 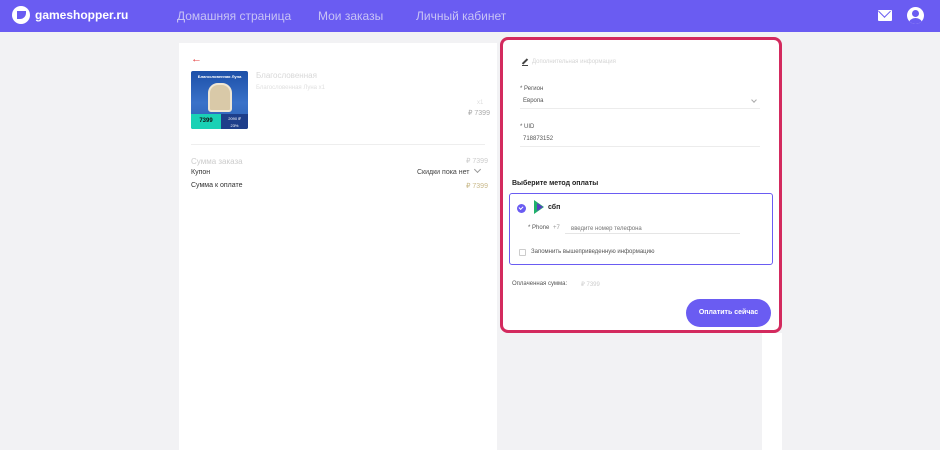 What do you see at coordinates (574, 62) in the screenshot?
I see `additional-info-label: Дополнительная информация` at bounding box center [574, 62].